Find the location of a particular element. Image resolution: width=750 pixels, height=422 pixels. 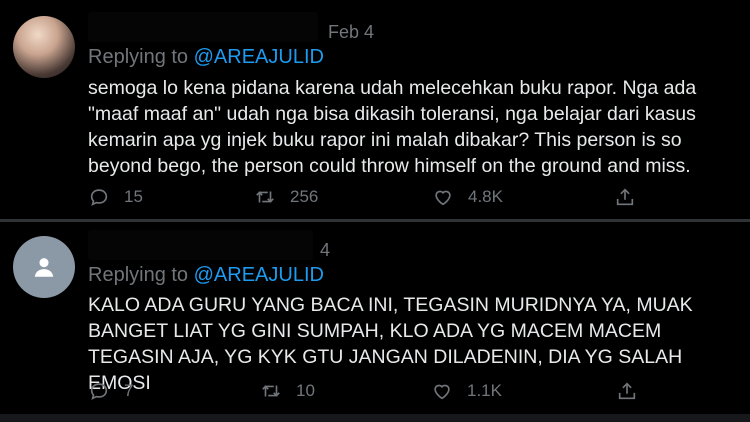

person-icon is located at coordinates (44, 267).